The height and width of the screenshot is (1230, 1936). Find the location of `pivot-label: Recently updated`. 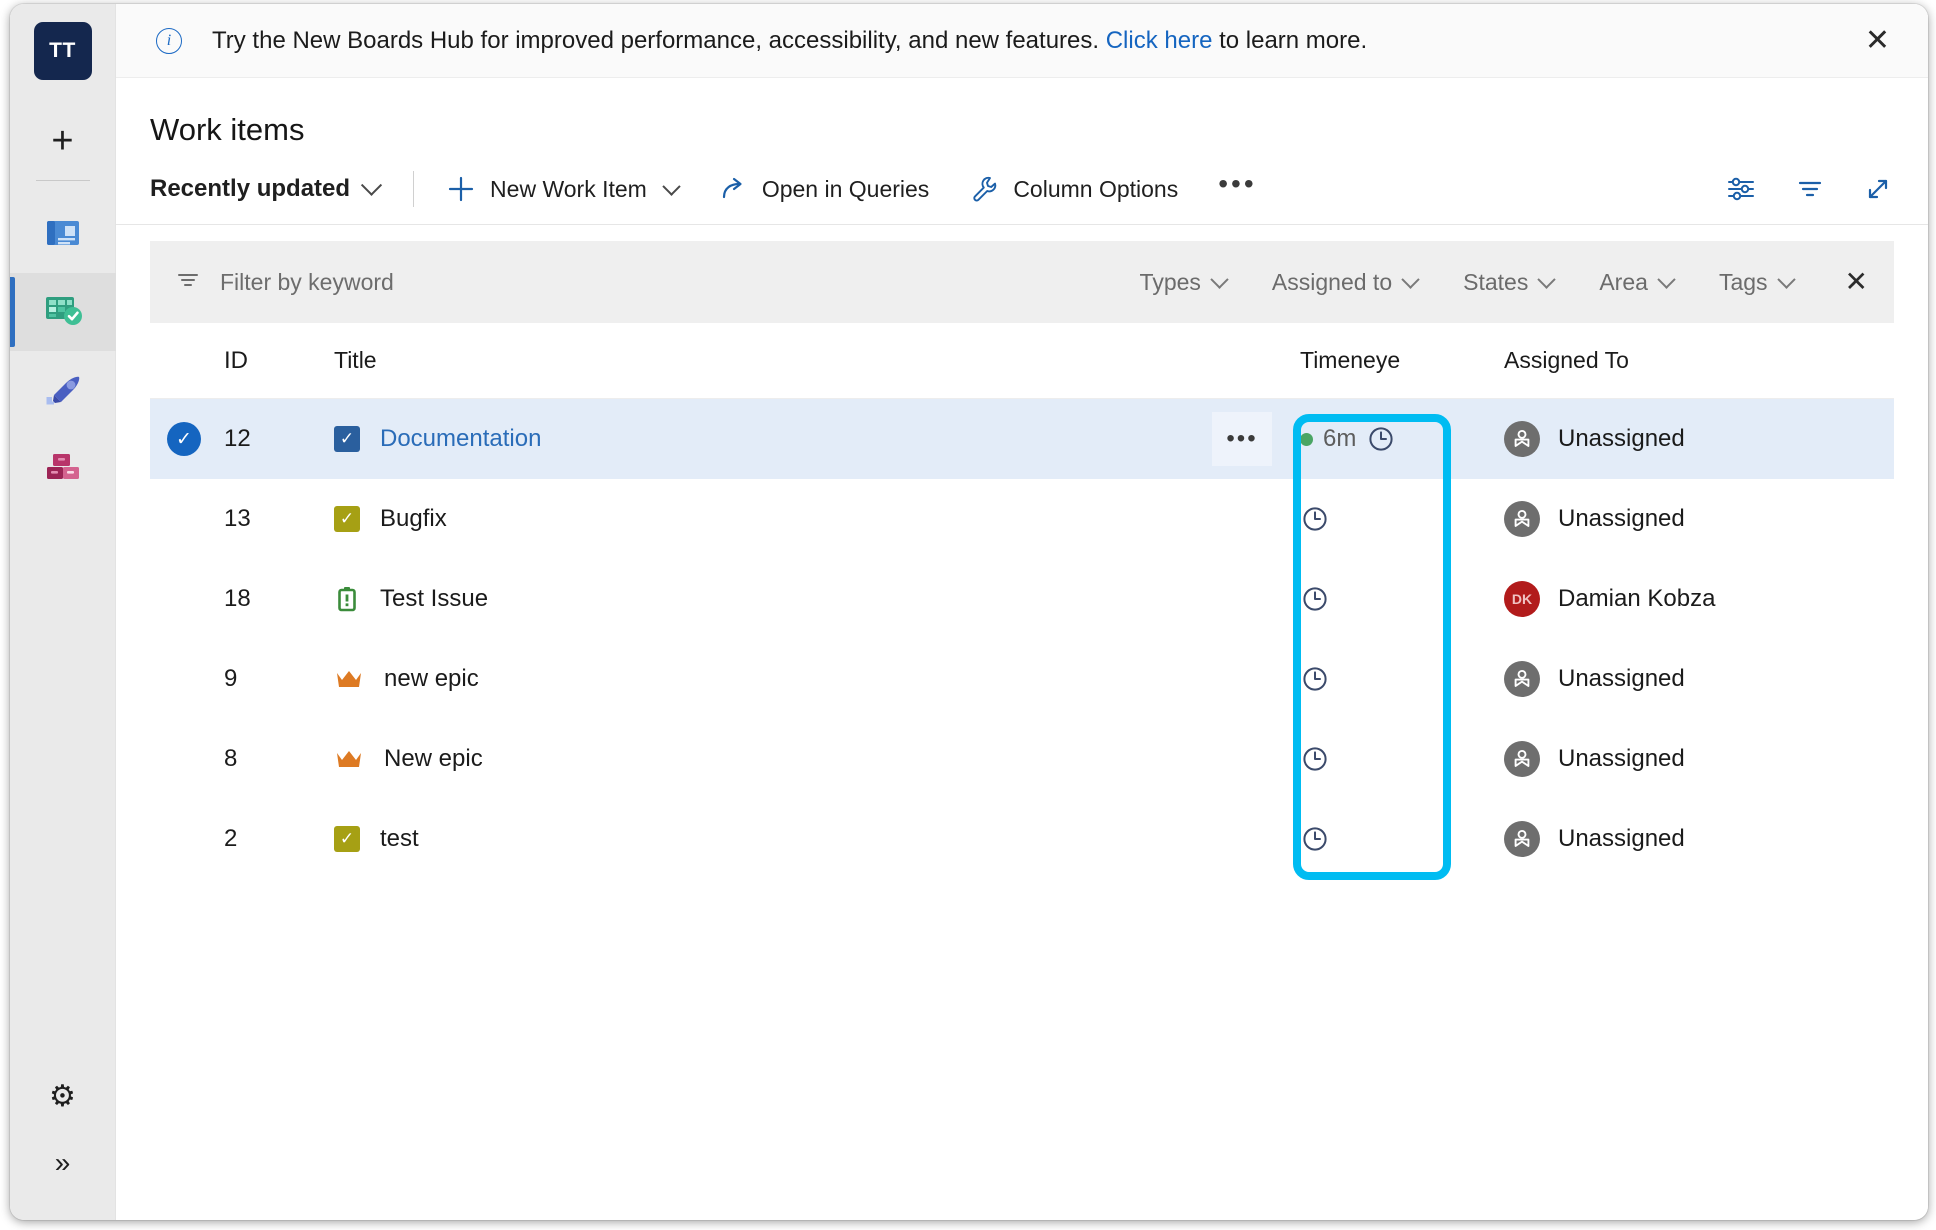

pivot-label: Recently updated is located at coordinates (250, 188).